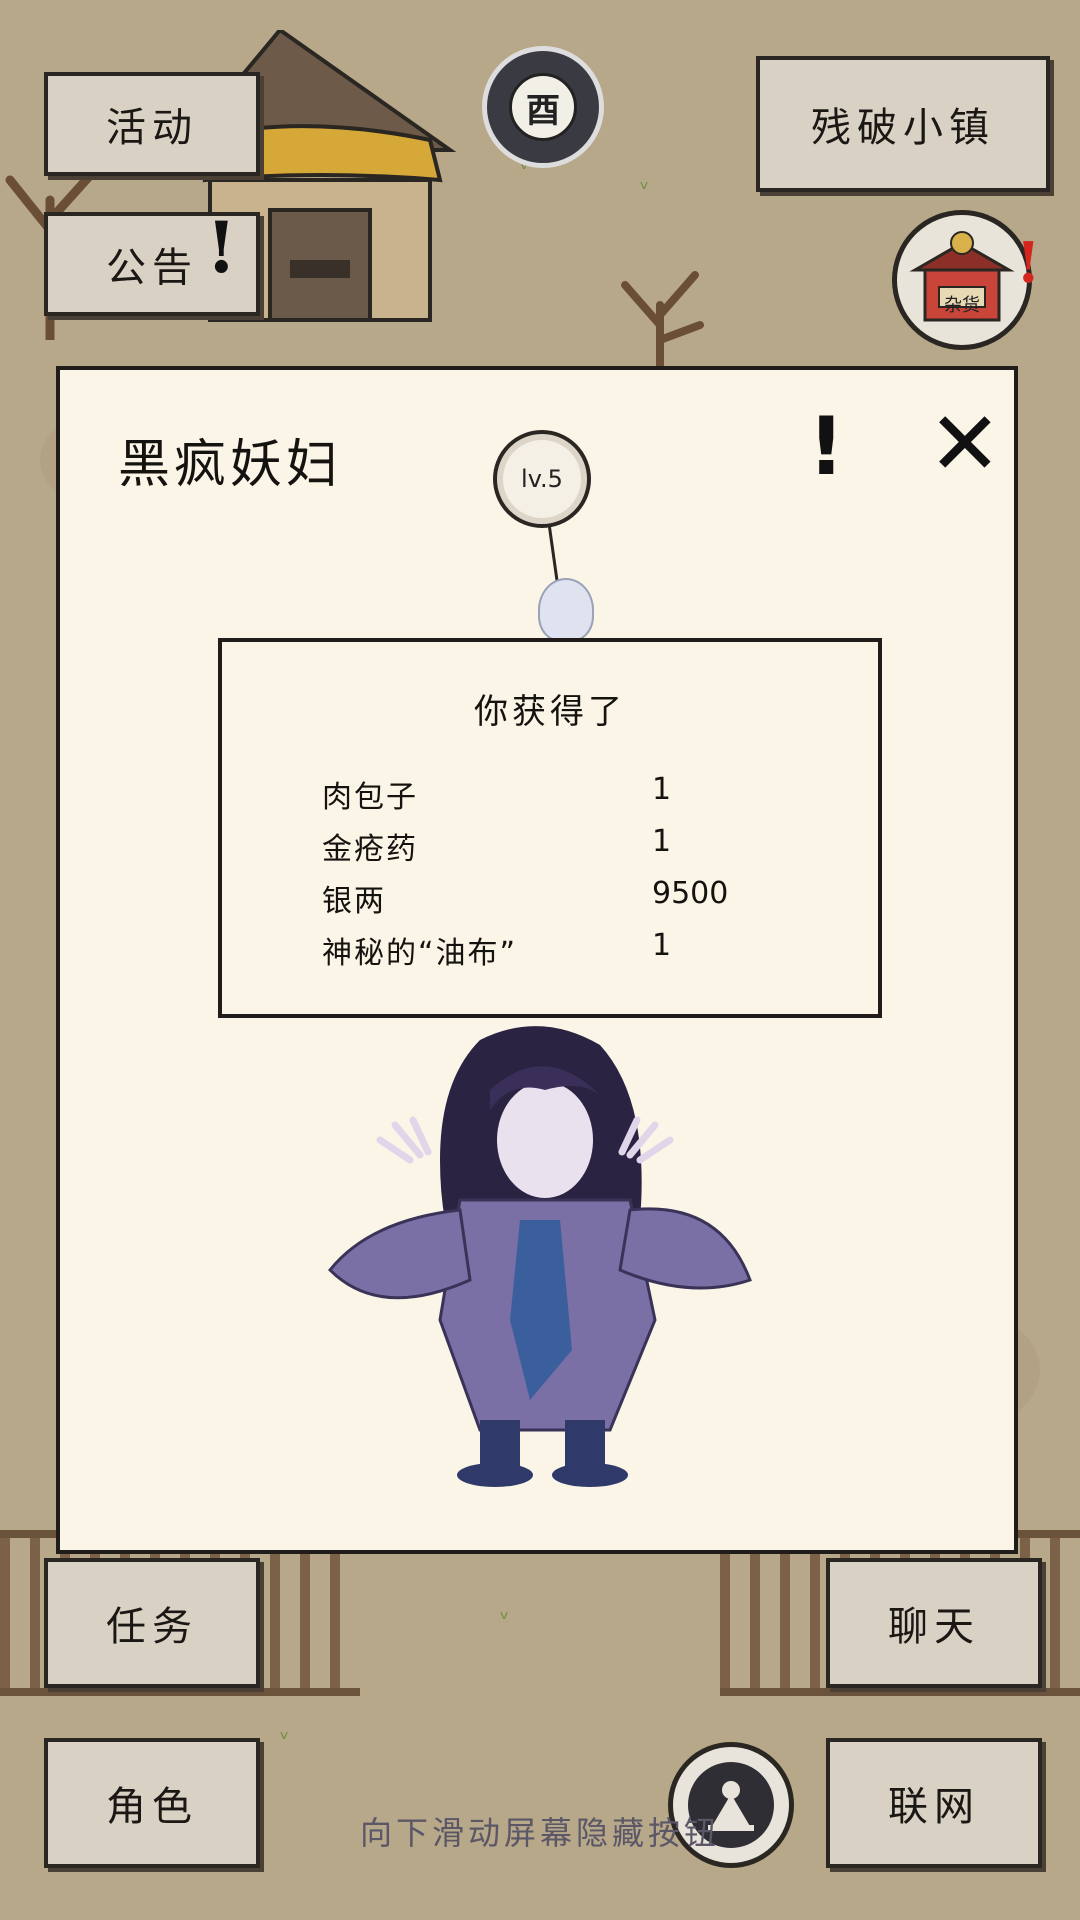 Image resolution: width=1080 pixels, height=1920 pixels. What do you see at coordinates (965, 444) in the screenshot?
I see `close-icon: ✕` at bounding box center [965, 444].